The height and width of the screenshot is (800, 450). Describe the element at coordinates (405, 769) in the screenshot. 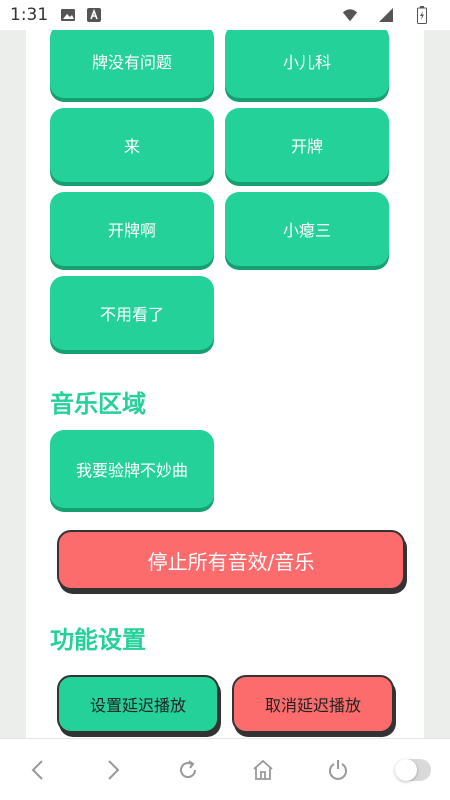

I see `toggle-knob` at that location.